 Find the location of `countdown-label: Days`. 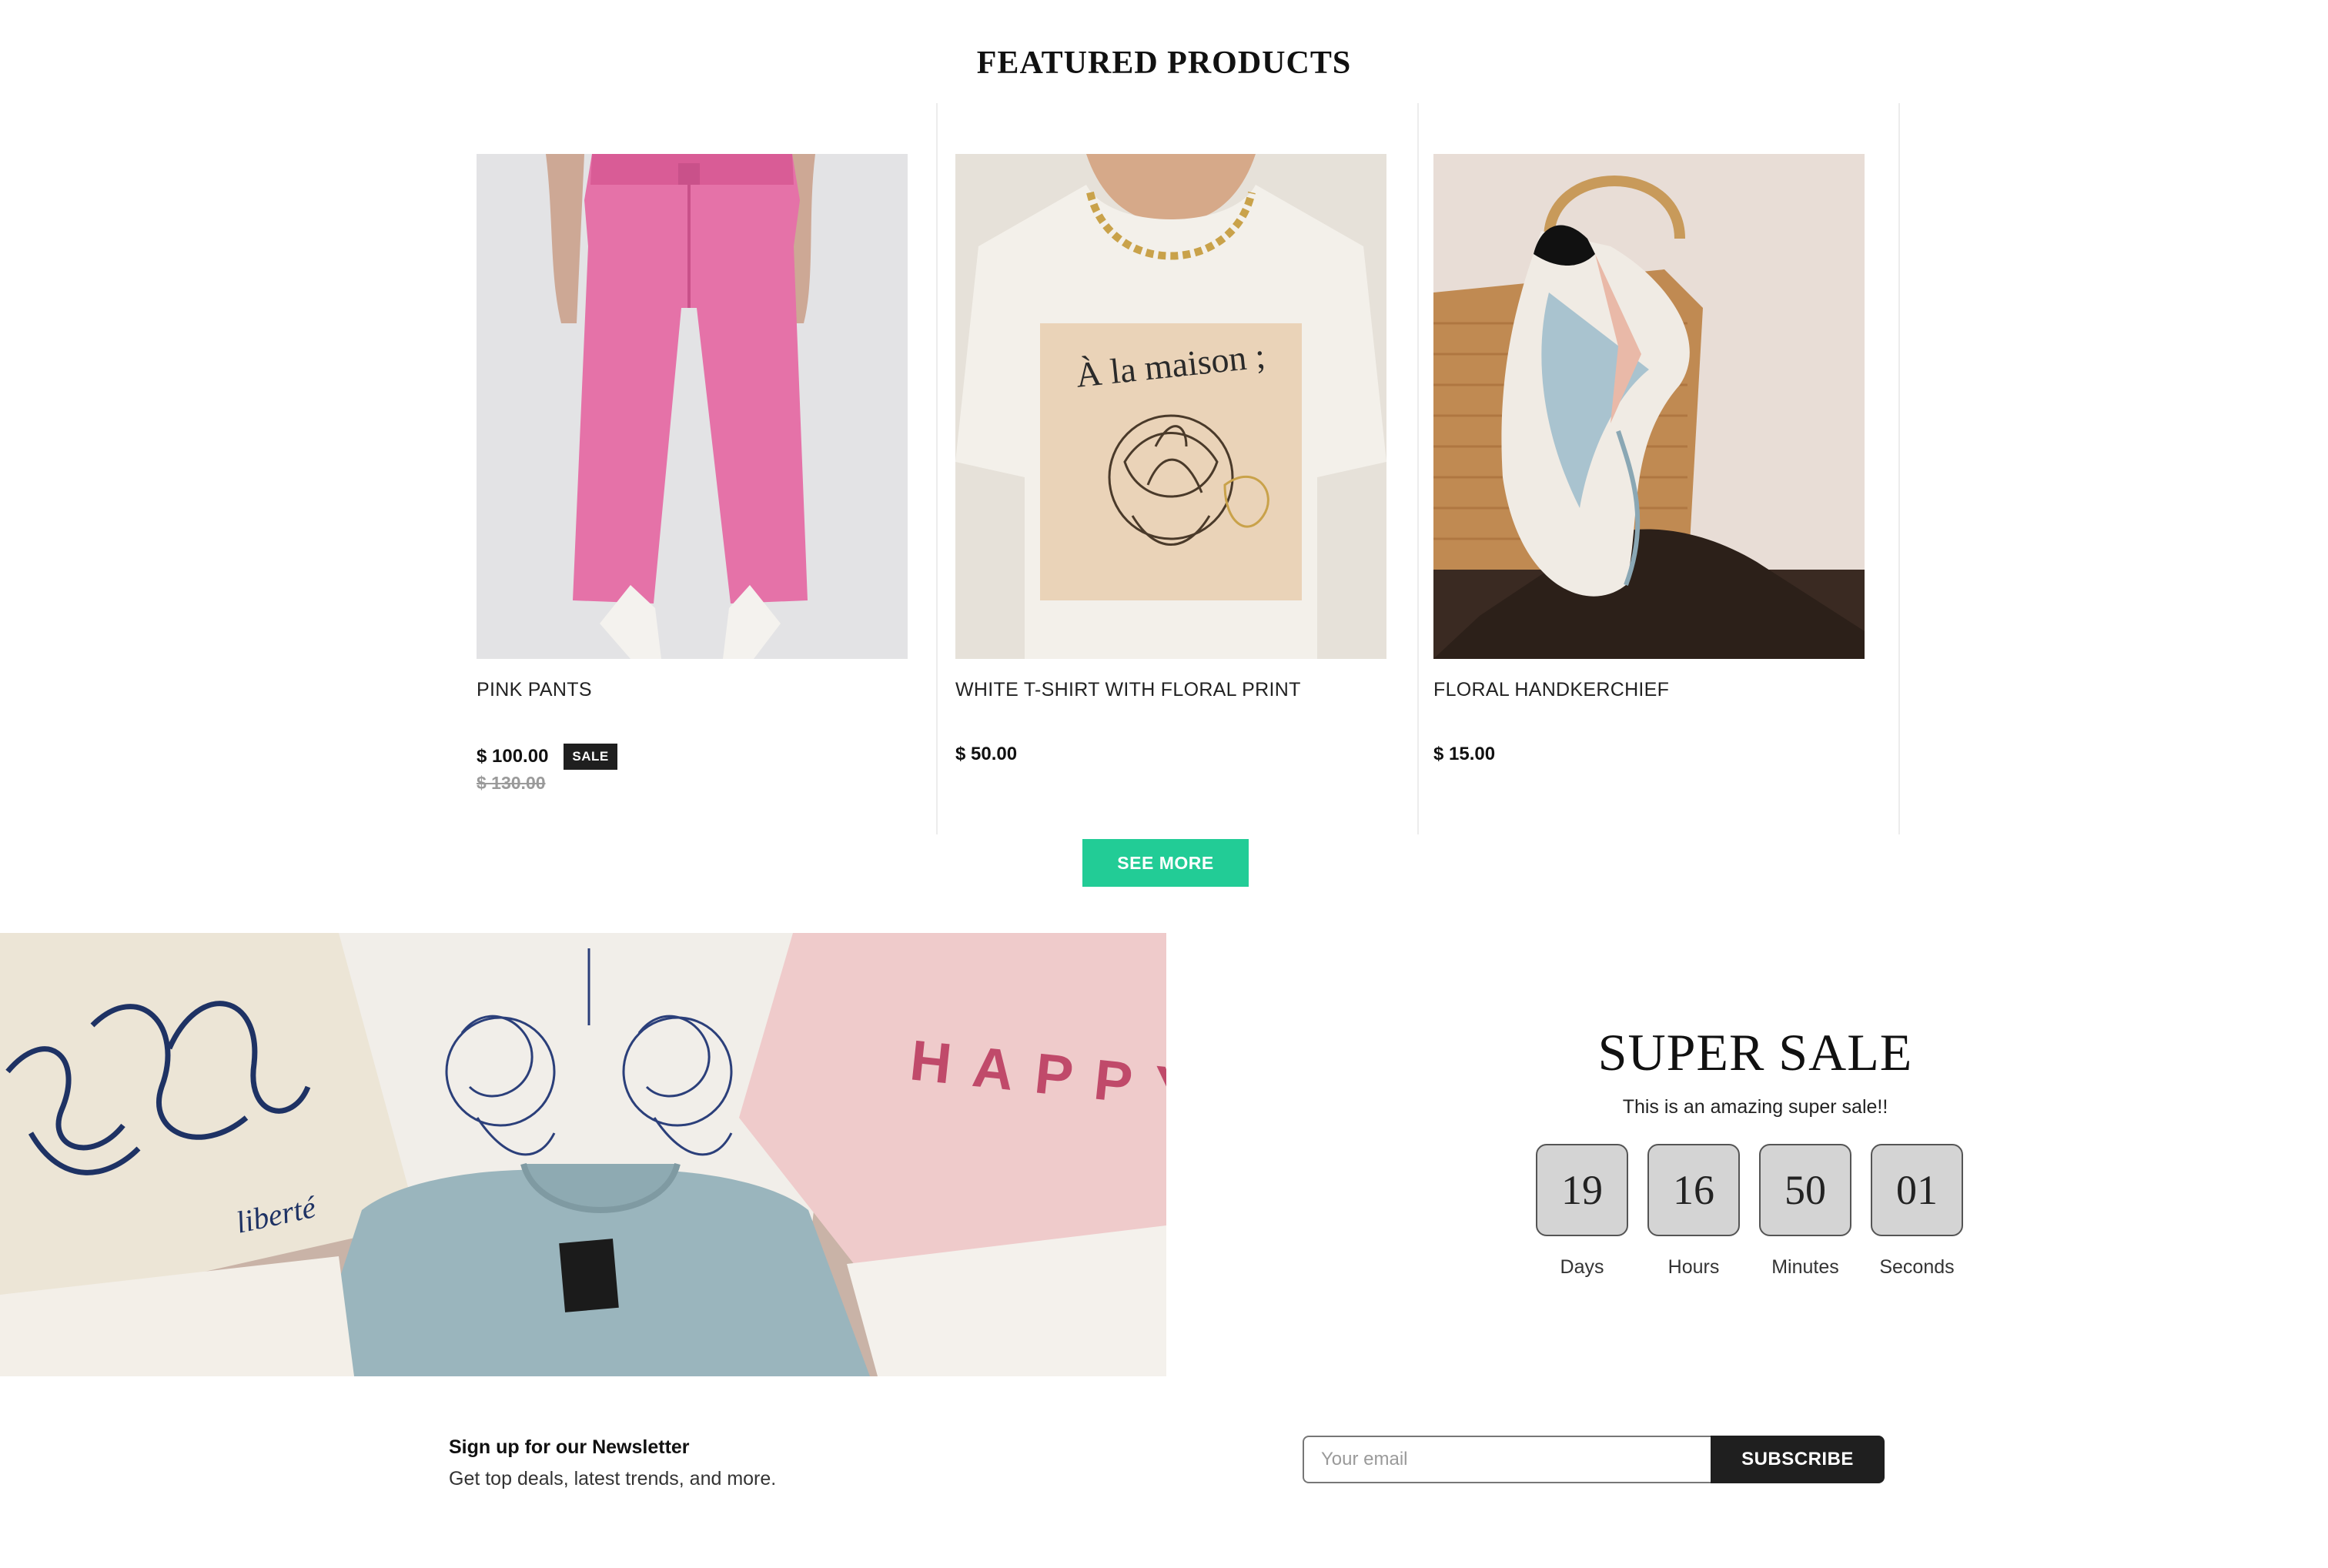

countdown-label: Days is located at coordinates (1582, 1267).